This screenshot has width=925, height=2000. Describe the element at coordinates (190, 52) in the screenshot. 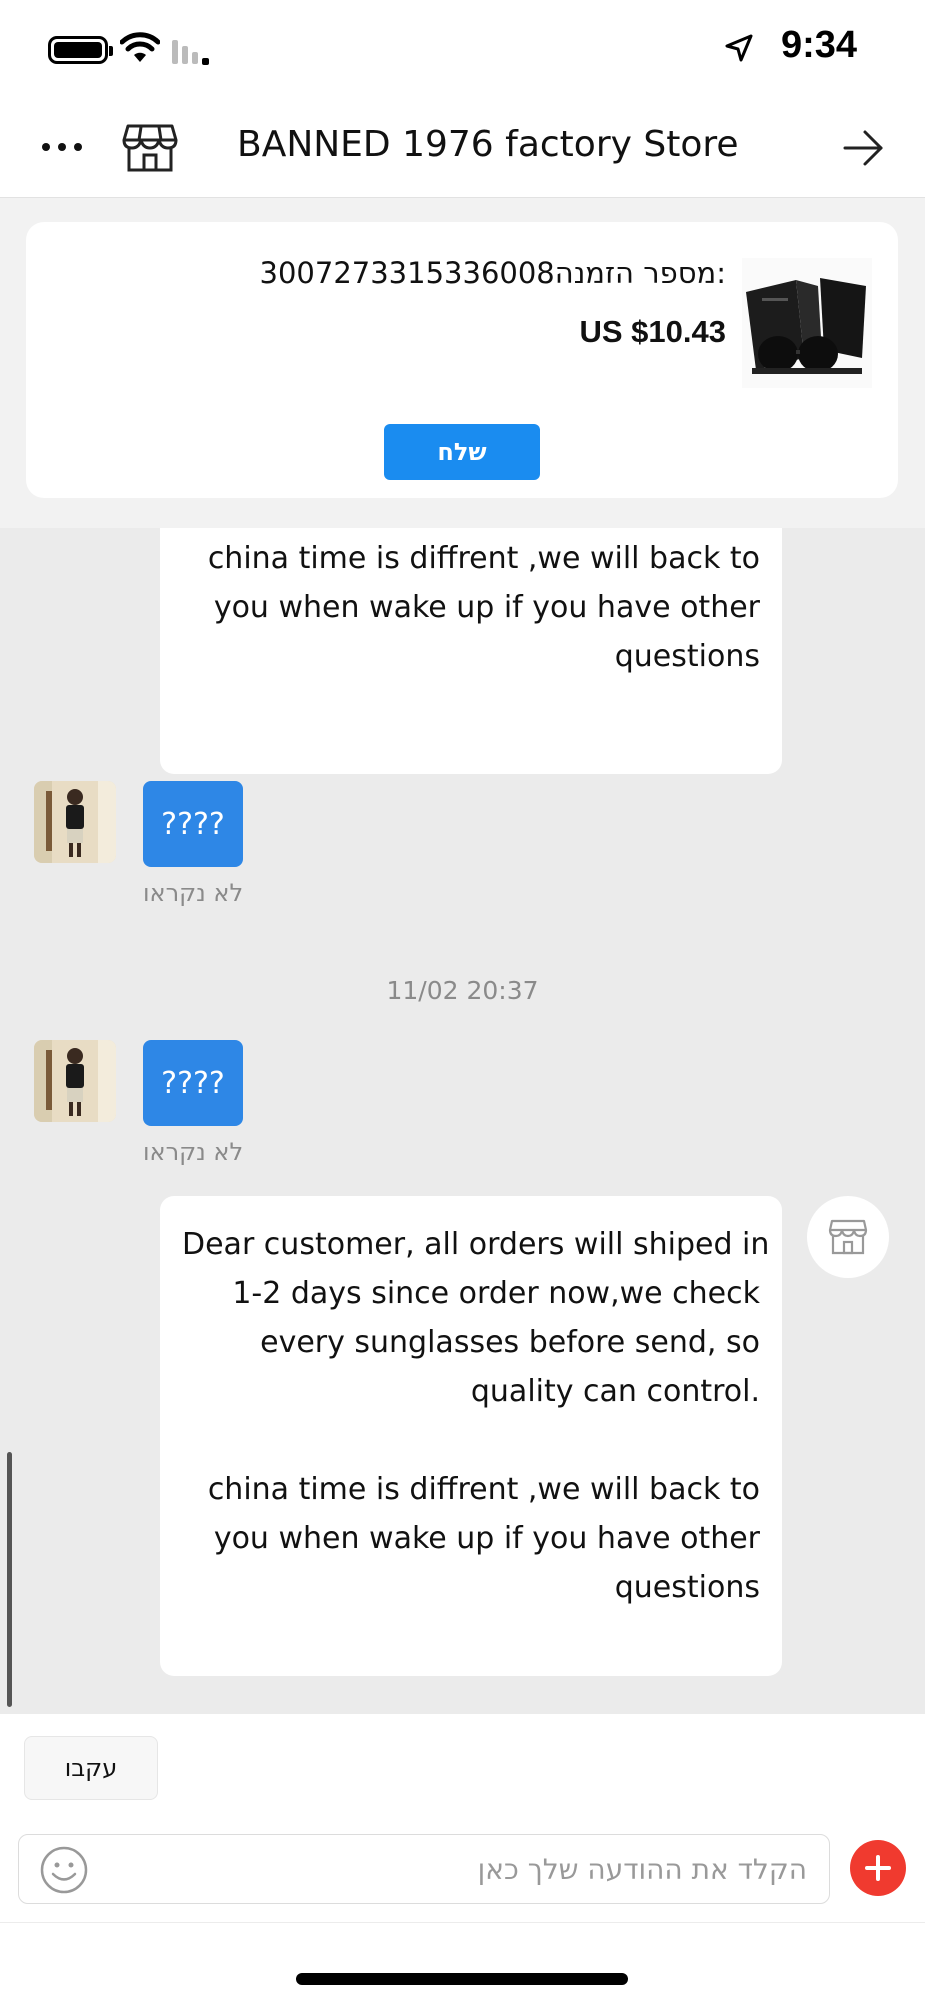

I see `cellular-signal-icon` at that location.